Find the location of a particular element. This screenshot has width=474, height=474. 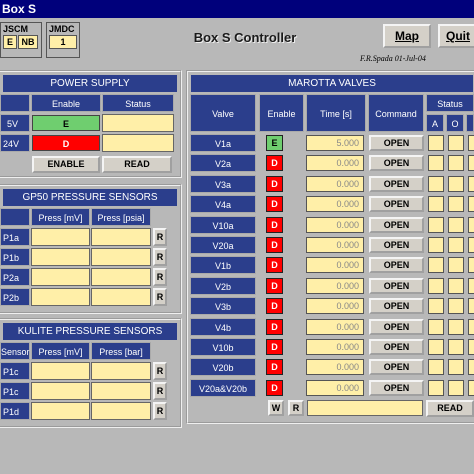

valve-row: V2a D 0.000 OPEN is located at coordinates (332, 163).